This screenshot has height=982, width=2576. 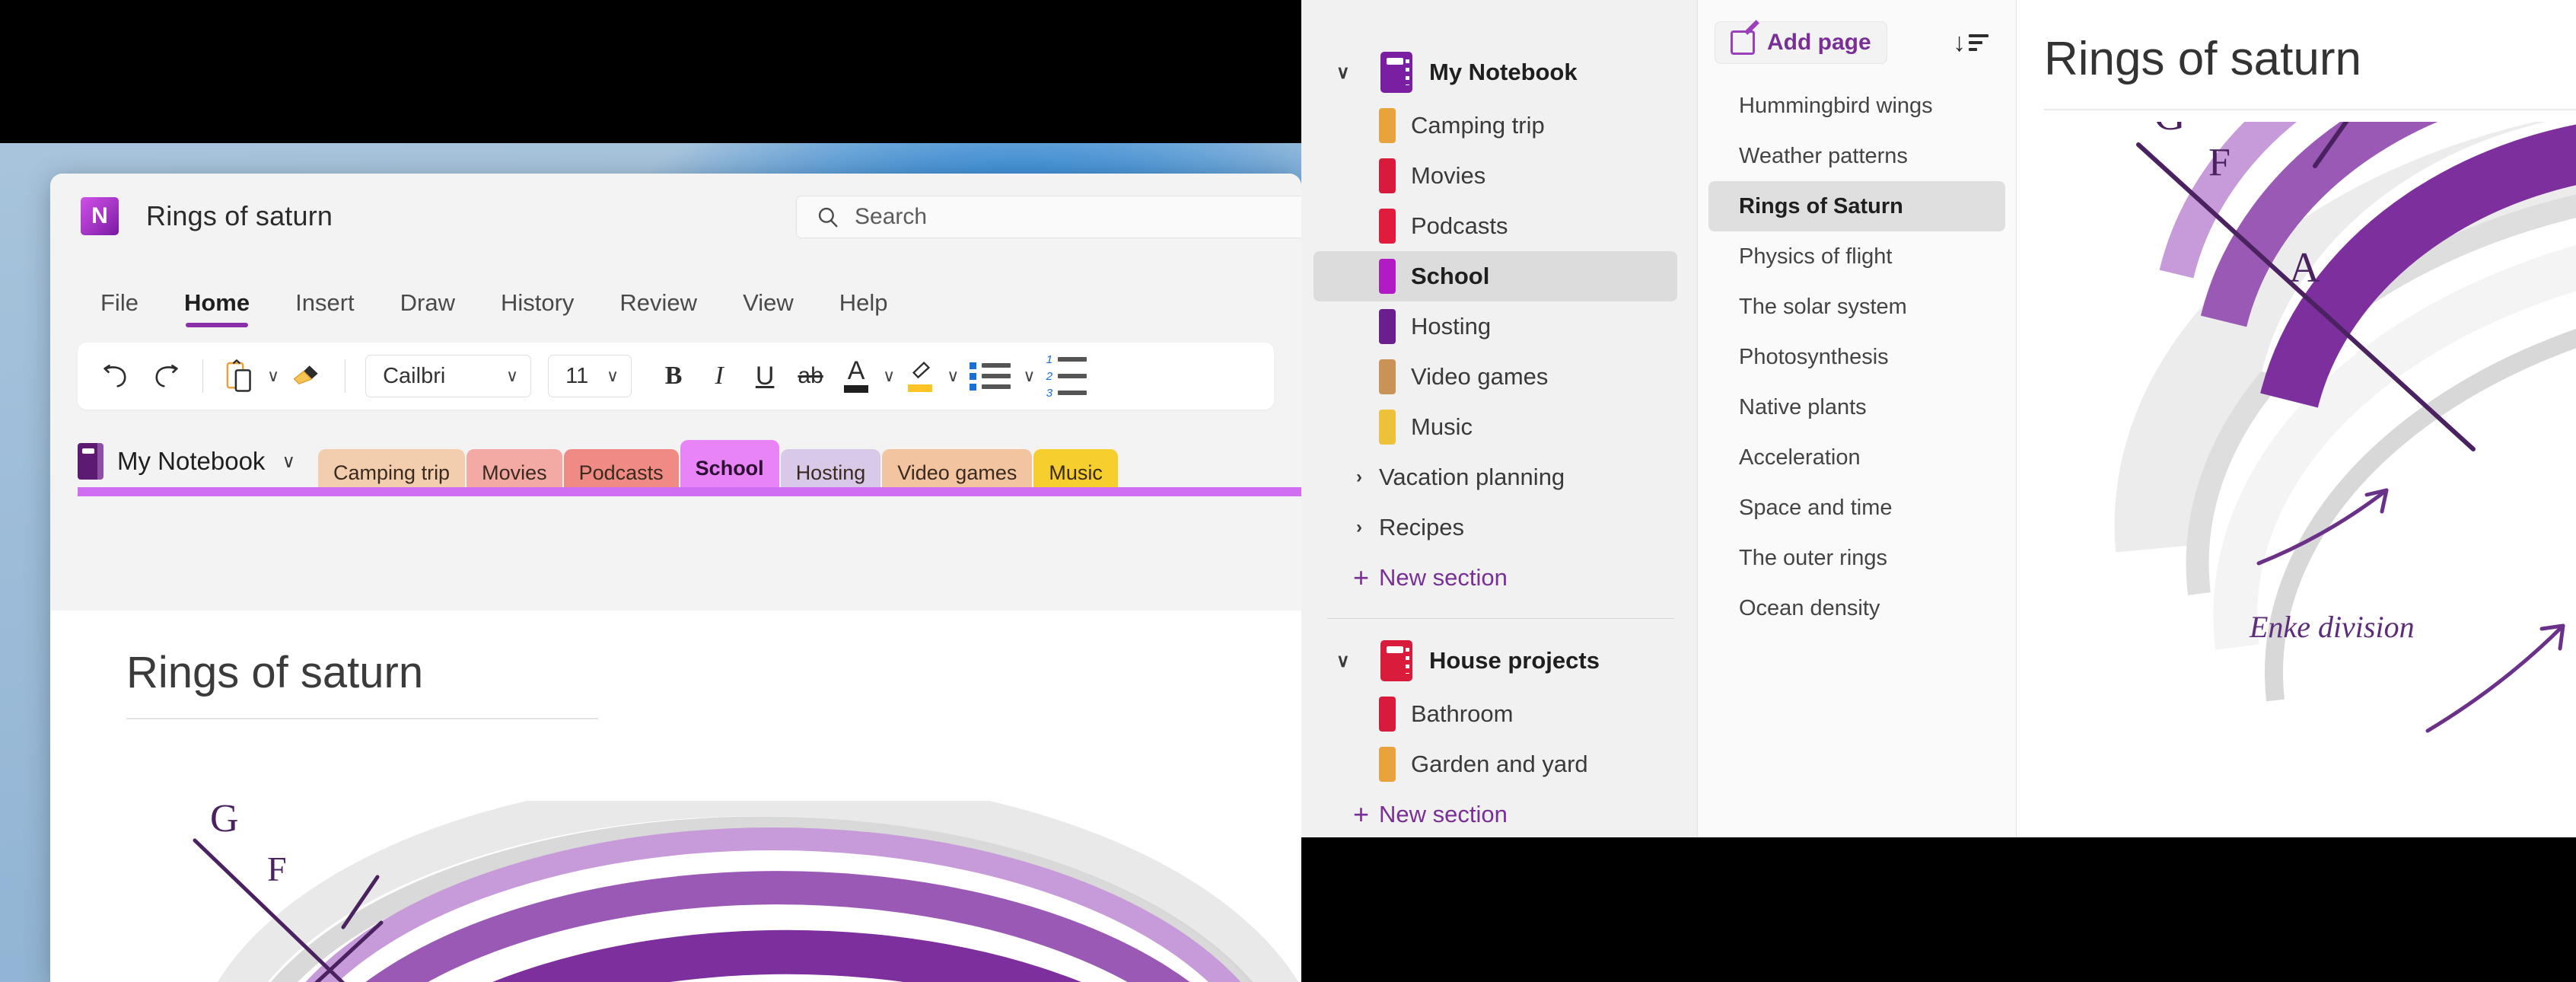 What do you see at coordinates (1856, 106) in the screenshot?
I see `page-item-hummingbird-wings: Hummingbird wings` at bounding box center [1856, 106].